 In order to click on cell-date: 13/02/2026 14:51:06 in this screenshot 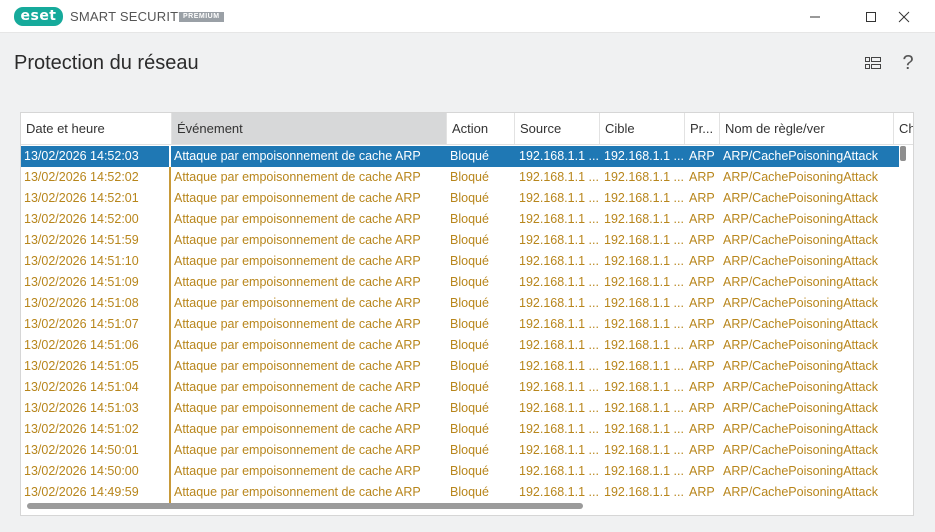, I will do `click(81, 345)`.